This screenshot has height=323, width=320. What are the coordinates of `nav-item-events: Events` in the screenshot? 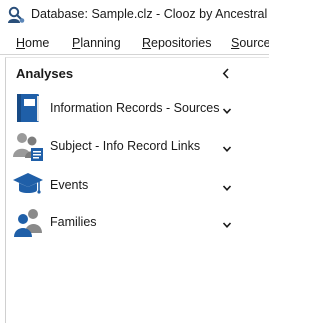 It's located at (137, 185).